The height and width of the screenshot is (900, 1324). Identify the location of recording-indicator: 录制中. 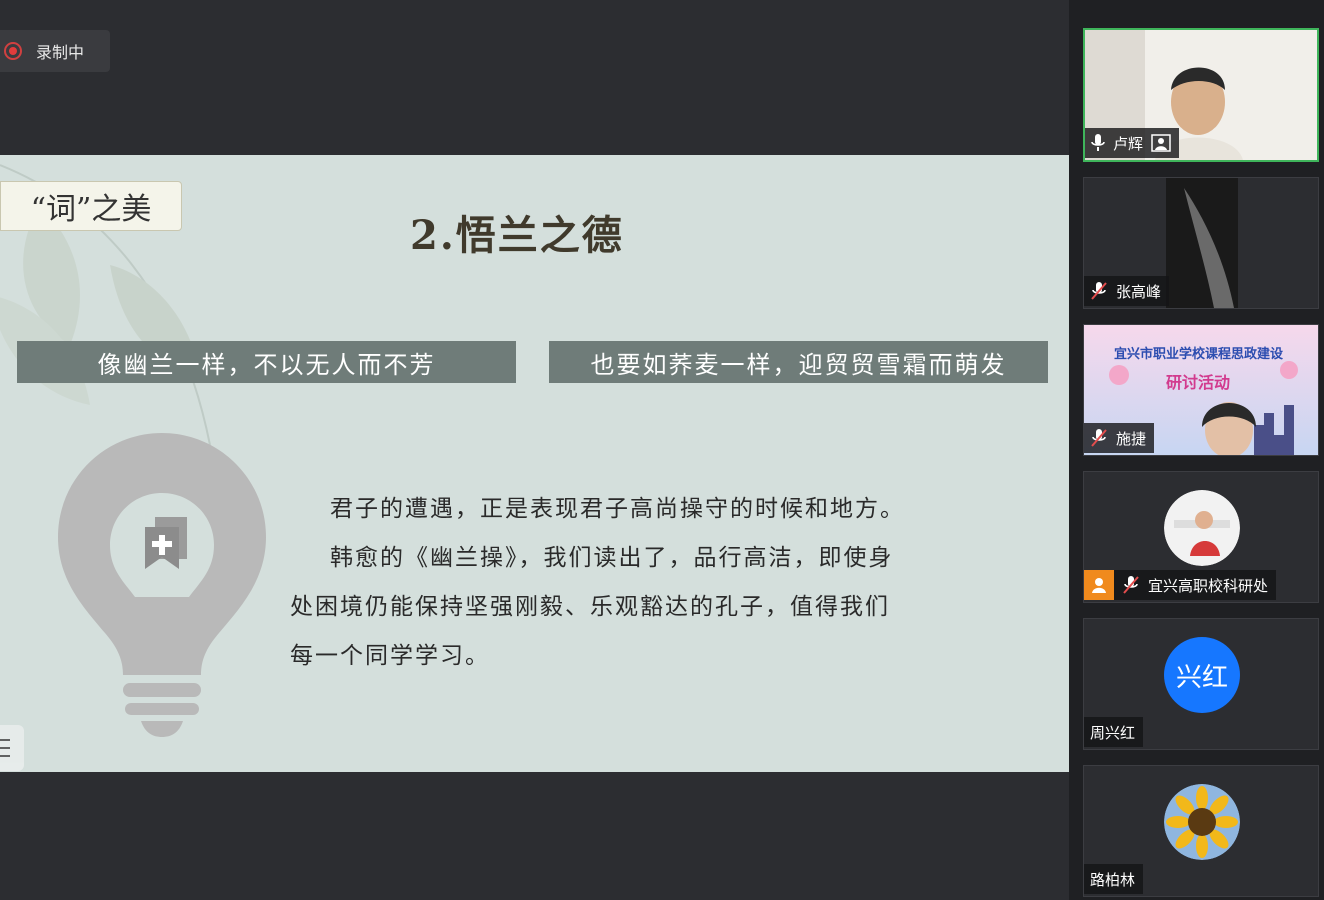
(55, 51).